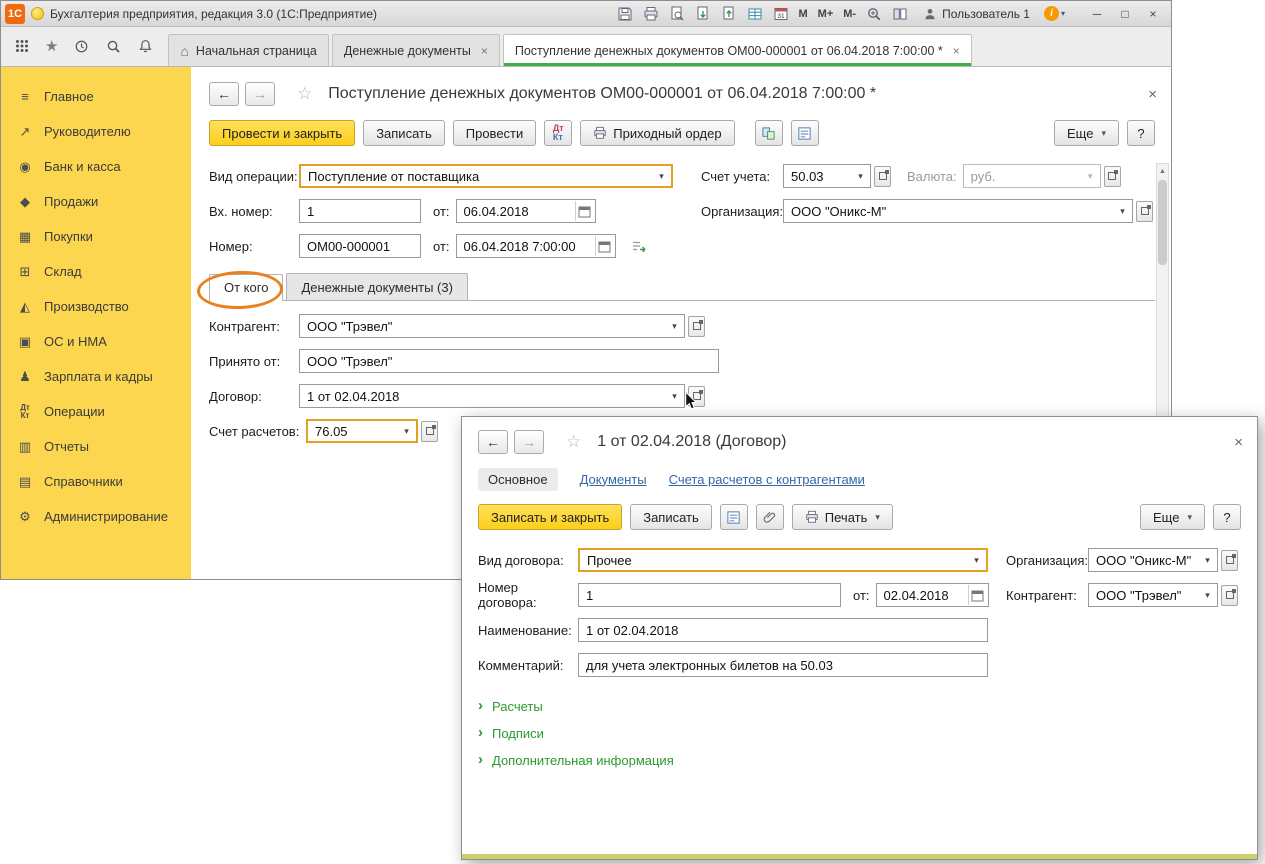  Describe the element at coordinates (826, 14) in the screenshot. I see `calc-m-plus-button: M+` at that location.